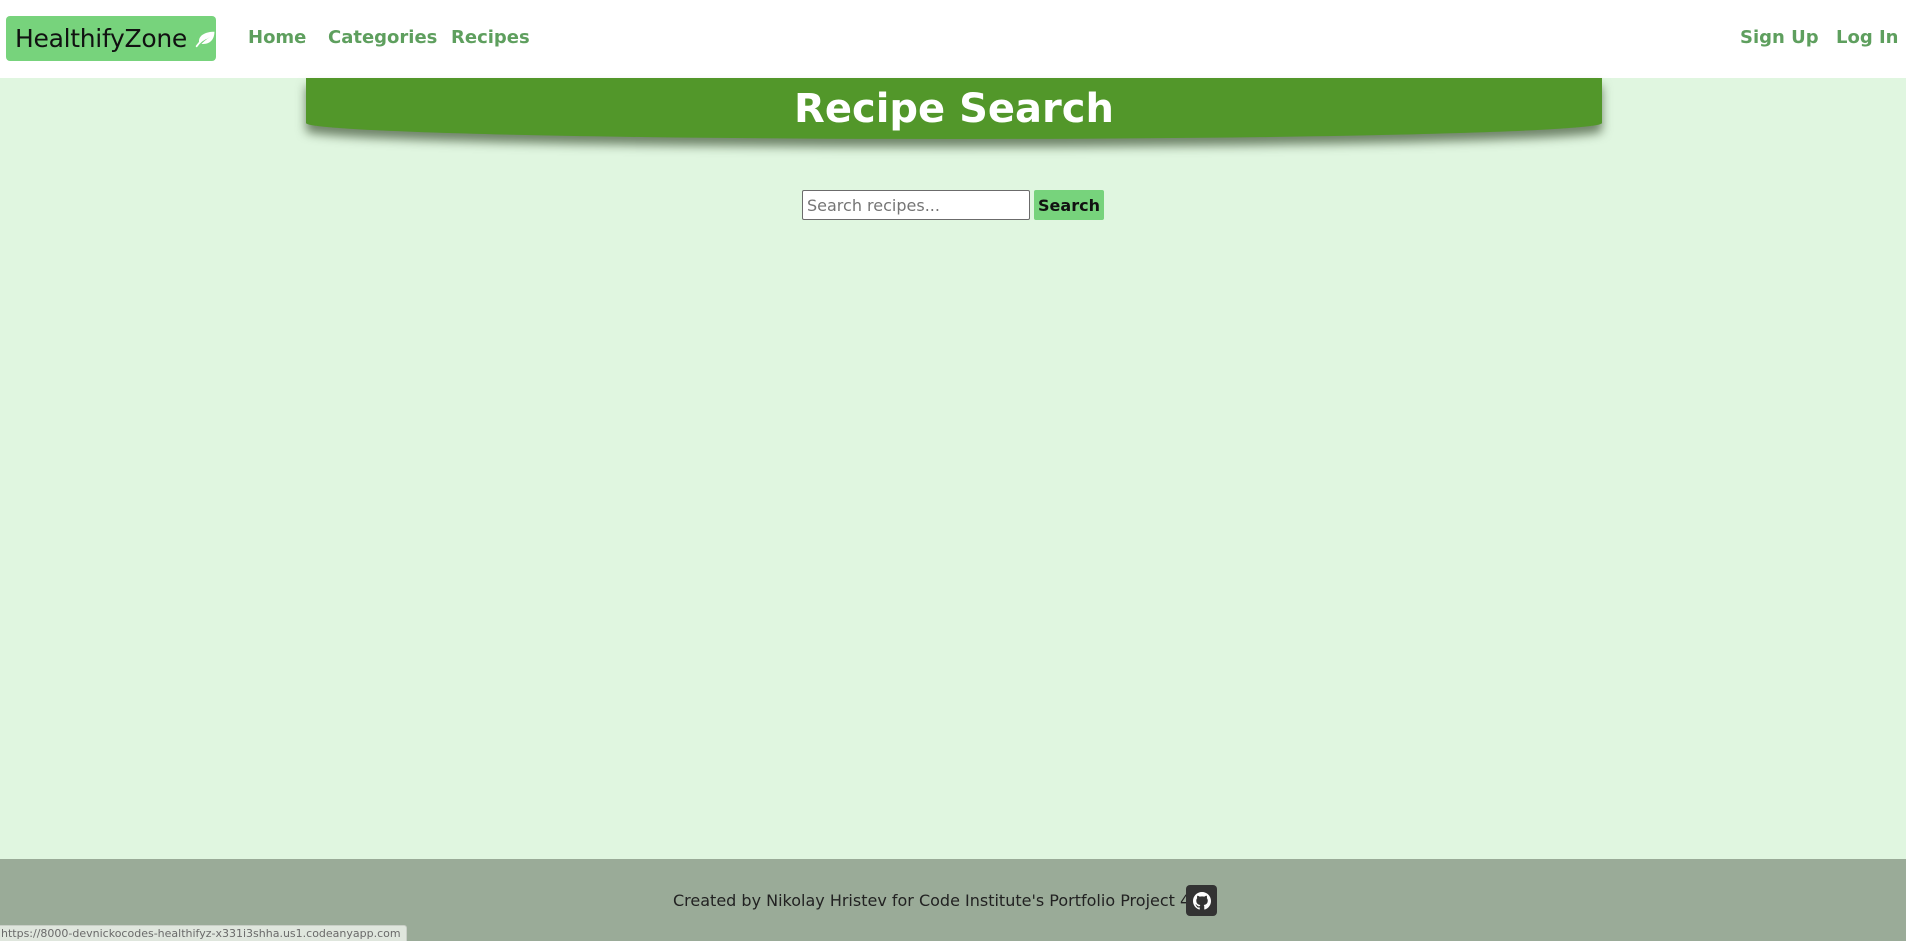  I want to click on search-input, so click(916, 205).